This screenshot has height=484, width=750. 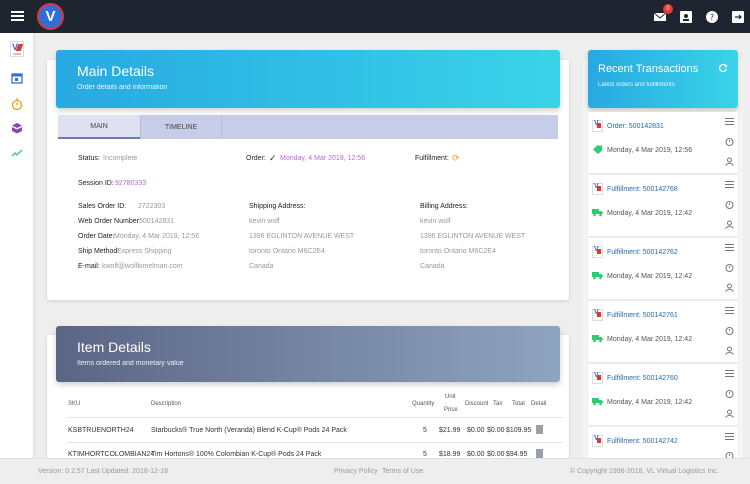 What do you see at coordinates (642, 441) in the screenshot?
I see `transaction-title: Fulfillment: 500142742` at bounding box center [642, 441].